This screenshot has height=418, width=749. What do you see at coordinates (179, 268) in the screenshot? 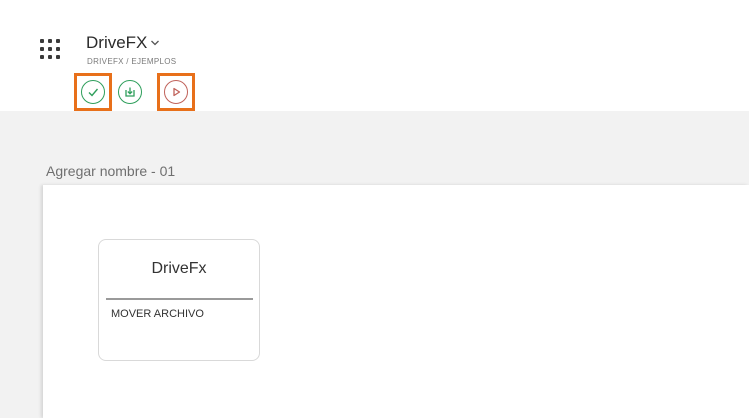
I see `card-title: DriveFx` at bounding box center [179, 268].